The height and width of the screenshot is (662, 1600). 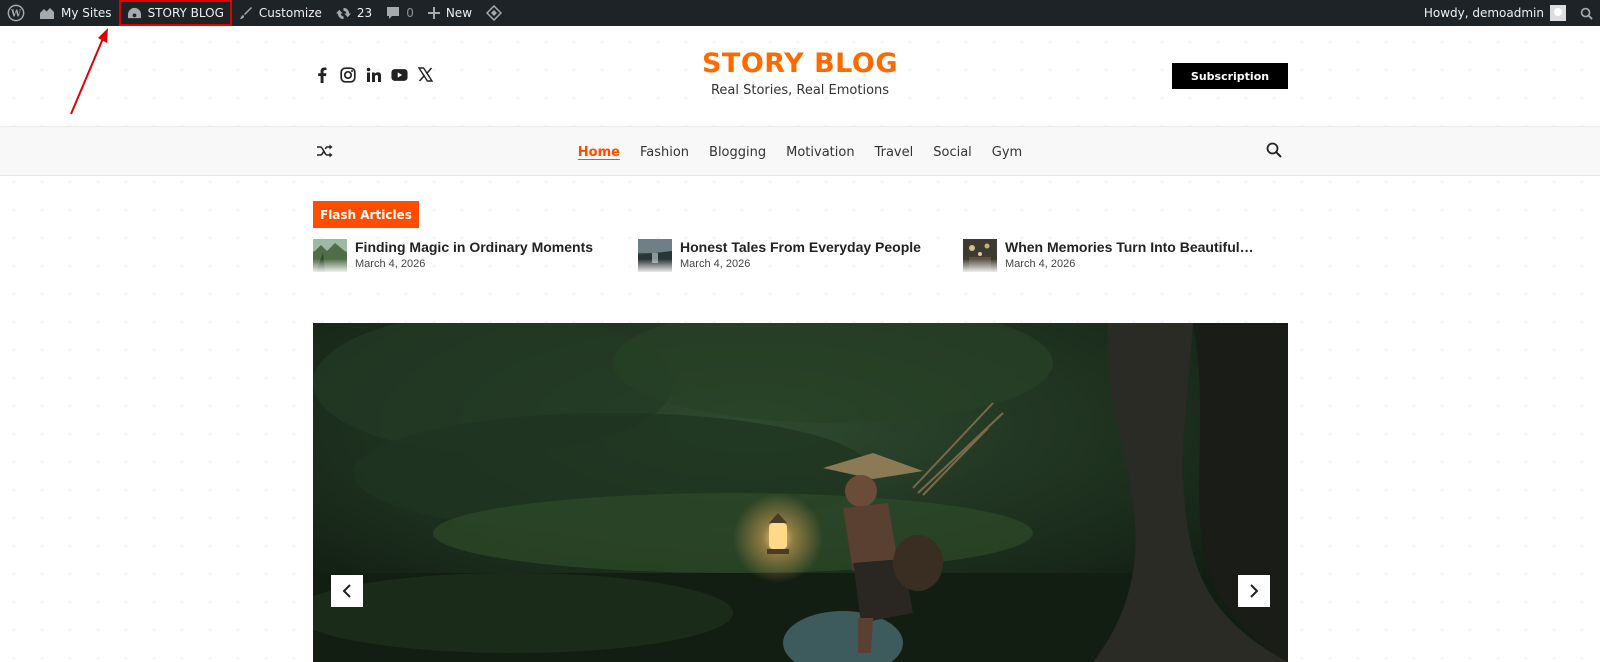 I want to click on updates-count: 23, so click(x=364, y=13).